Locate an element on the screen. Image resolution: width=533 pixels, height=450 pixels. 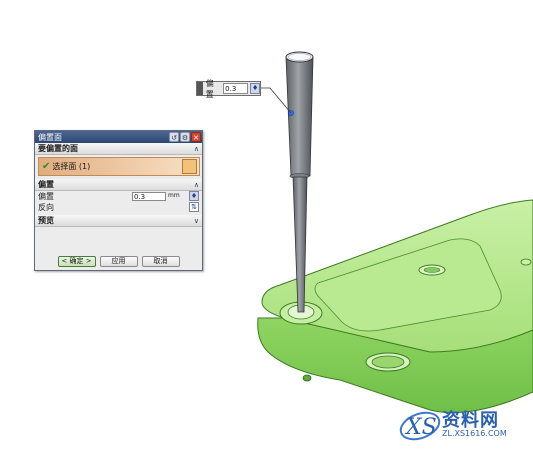
face-select-icon is located at coordinates (189, 166).